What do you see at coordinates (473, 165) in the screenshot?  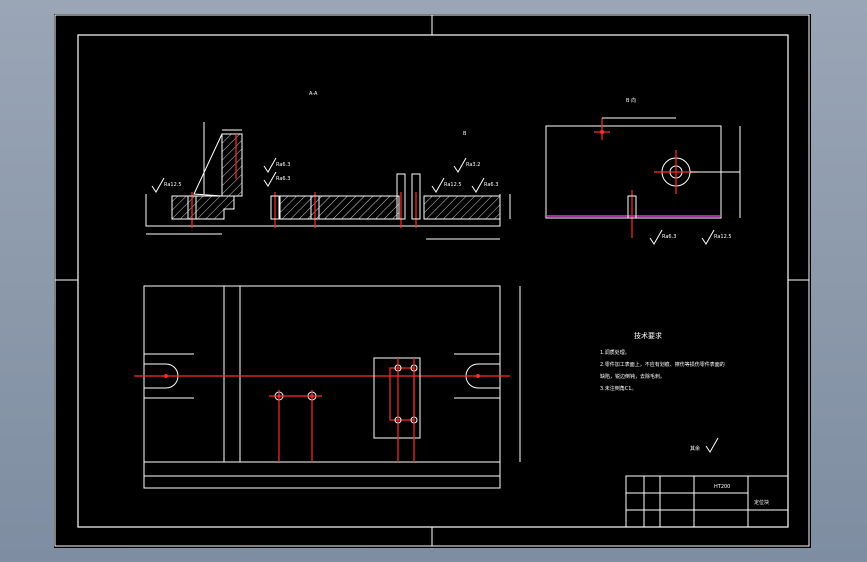 I see `roughness-label: Ra3.2` at bounding box center [473, 165].